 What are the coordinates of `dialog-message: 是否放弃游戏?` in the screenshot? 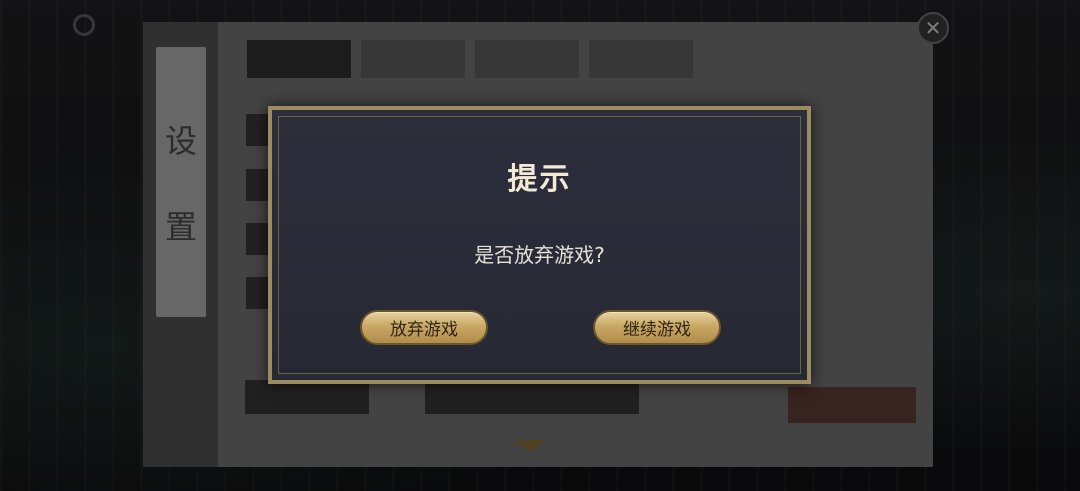 It's located at (539, 255).